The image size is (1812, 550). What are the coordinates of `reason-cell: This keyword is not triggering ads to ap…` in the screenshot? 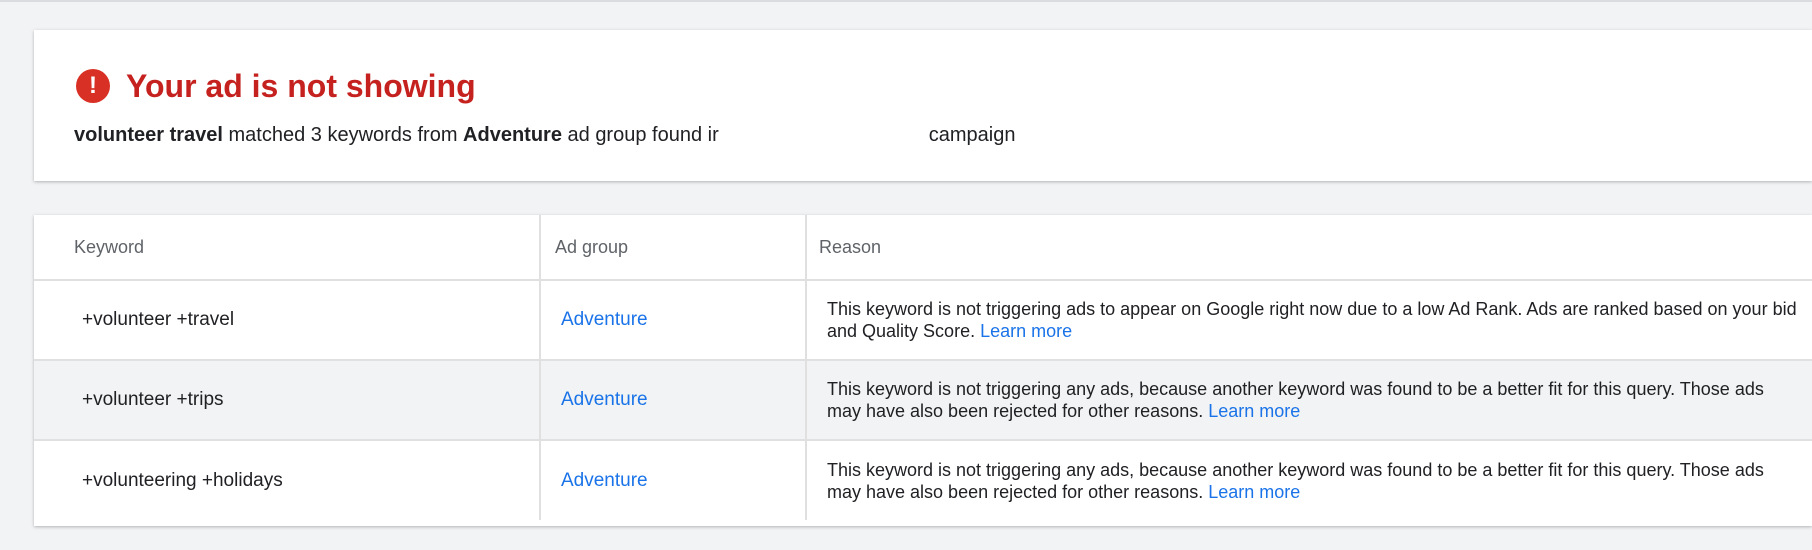 It's located at (1308, 320).